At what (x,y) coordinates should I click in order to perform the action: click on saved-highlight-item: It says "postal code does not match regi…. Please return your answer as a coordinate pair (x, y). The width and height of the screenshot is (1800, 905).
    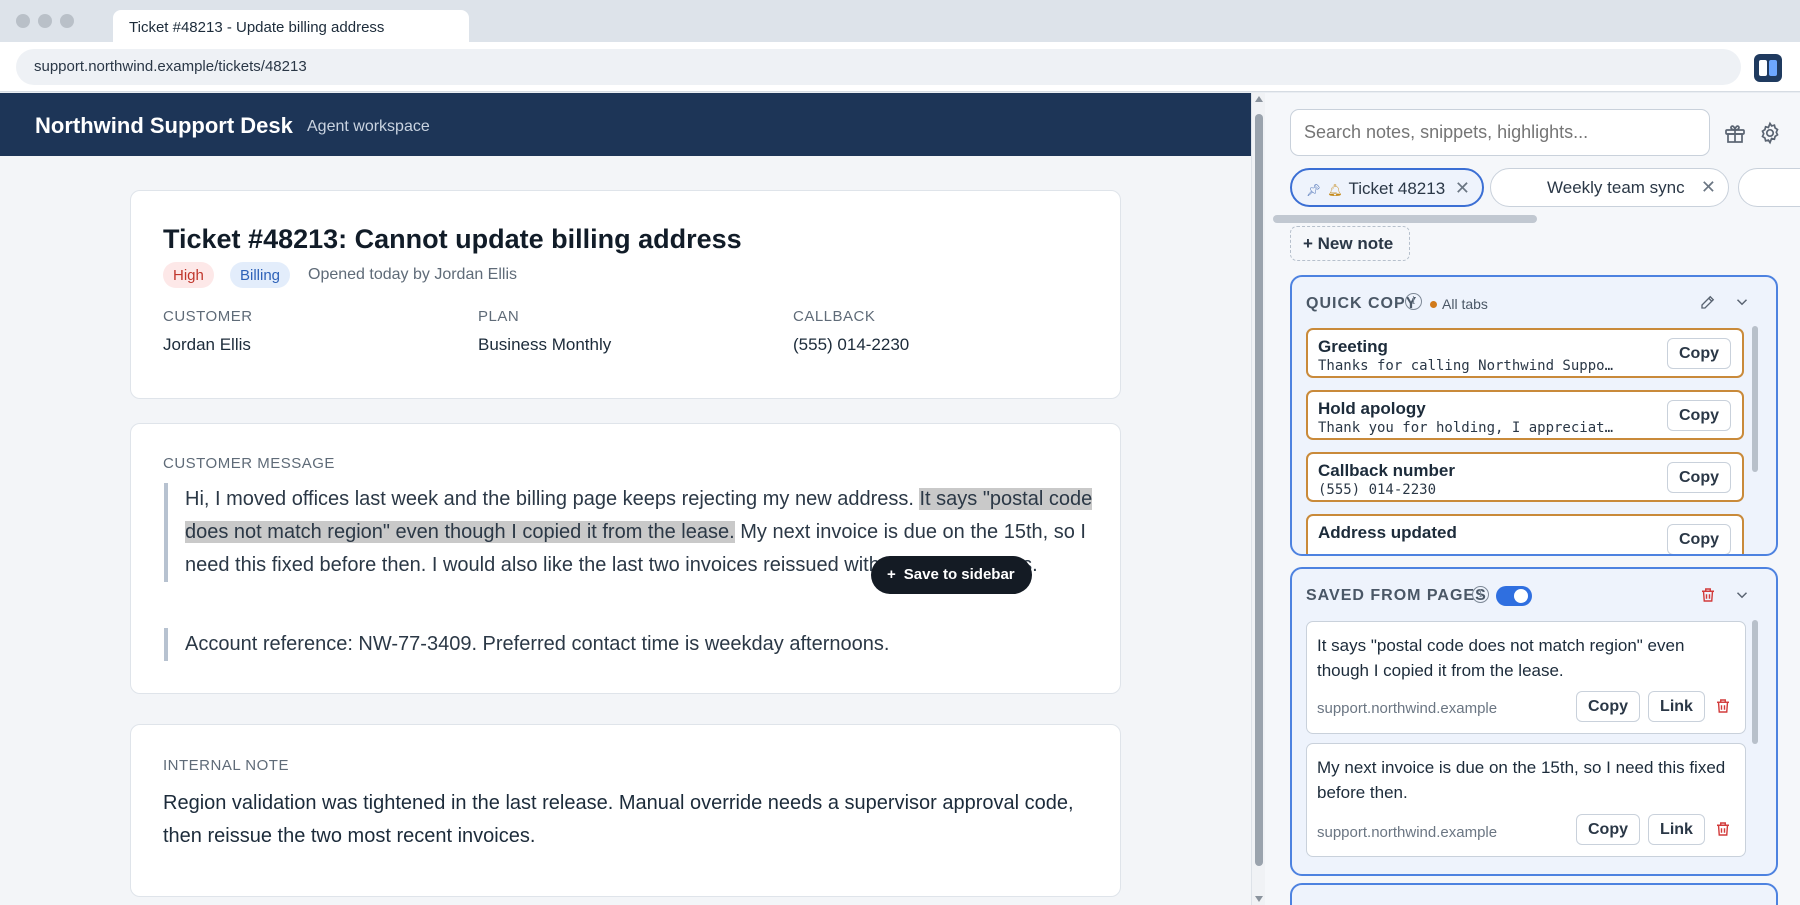
    Looking at the image, I should click on (1526, 677).